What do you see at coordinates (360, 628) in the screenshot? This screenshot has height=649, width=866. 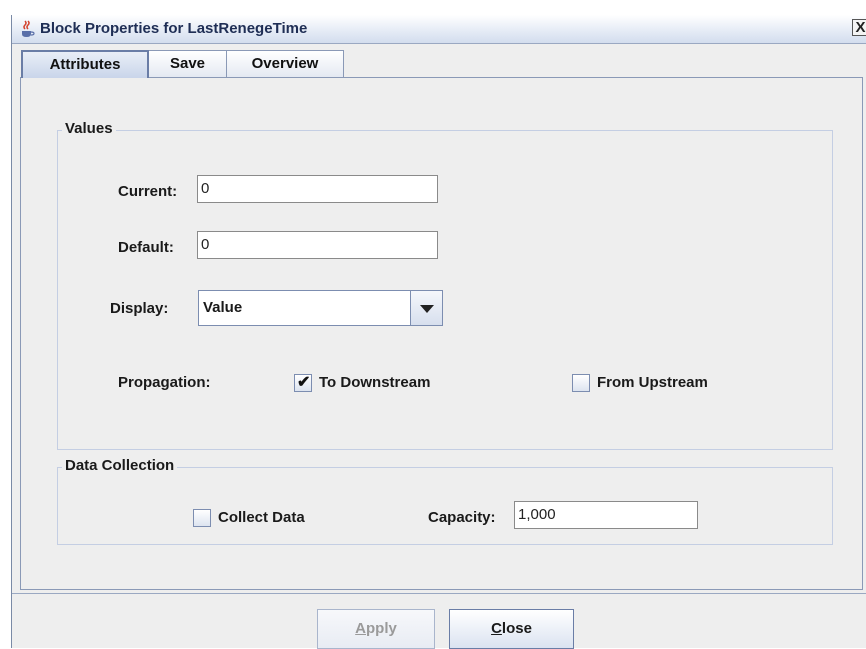 I see `apply-mnemonic: A` at bounding box center [360, 628].